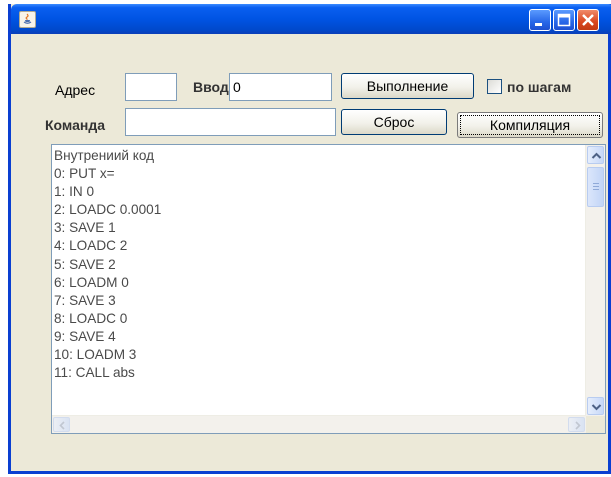 The image size is (611, 477). I want to click on command-field, so click(230, 122).